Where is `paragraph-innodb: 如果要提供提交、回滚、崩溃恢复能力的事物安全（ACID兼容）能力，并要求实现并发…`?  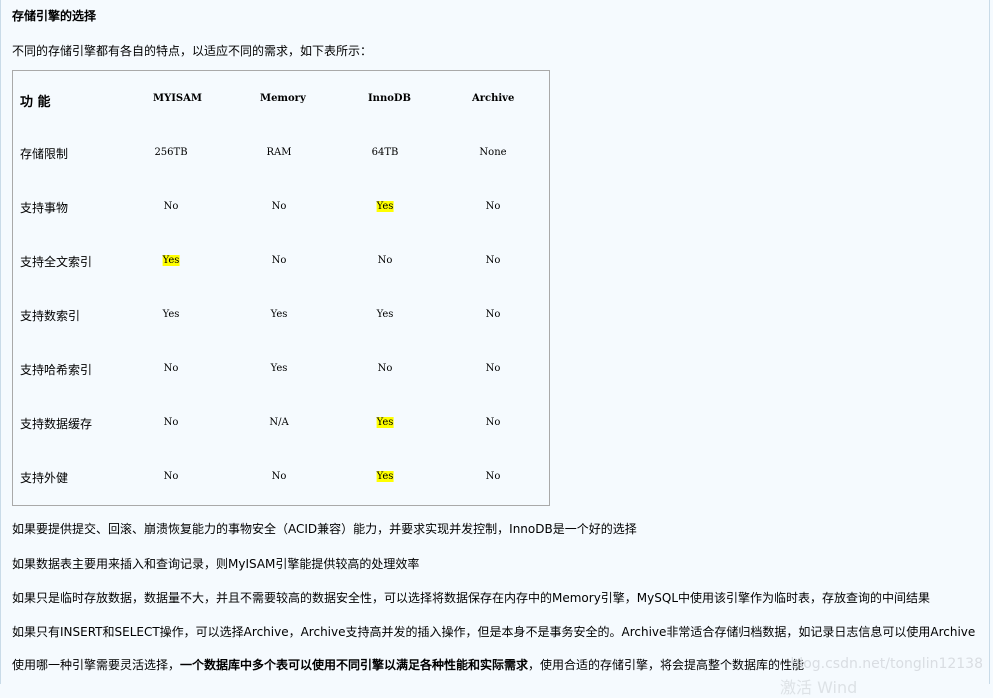
paragraph-innodb: 如果要提供提交、回滚、崩溃恢复能力的事物安全（ACID兼容）能力，并要求实现并发… is located at coordinates (324, 529).